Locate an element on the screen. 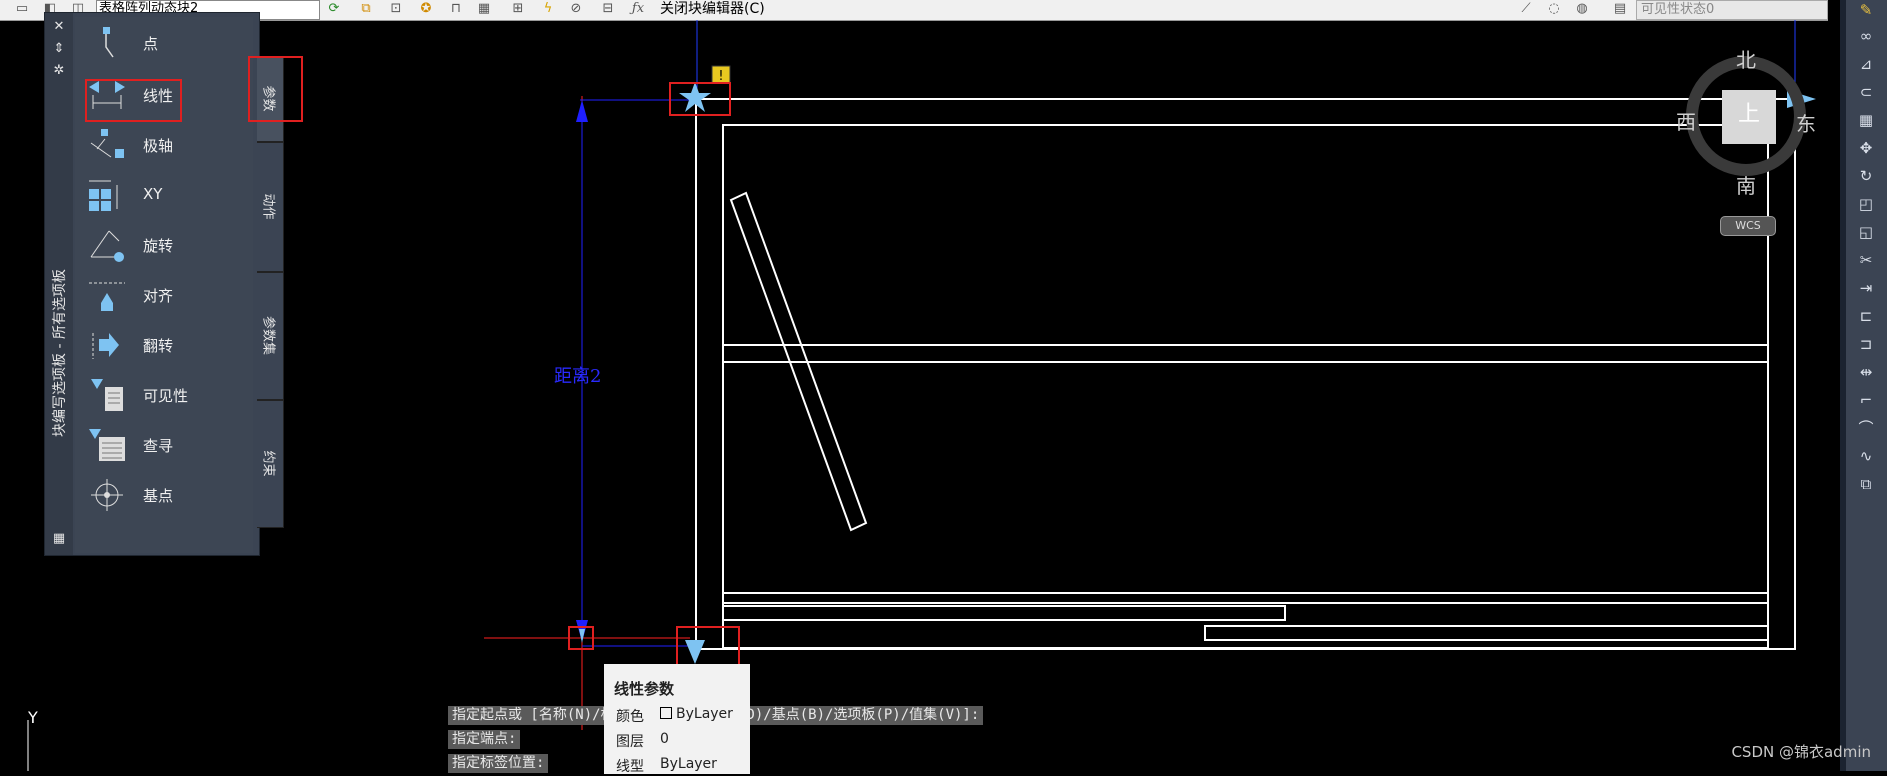 This screenshot has height=776, width=1887. xy-param-icon is located at coordinates (103, 195).